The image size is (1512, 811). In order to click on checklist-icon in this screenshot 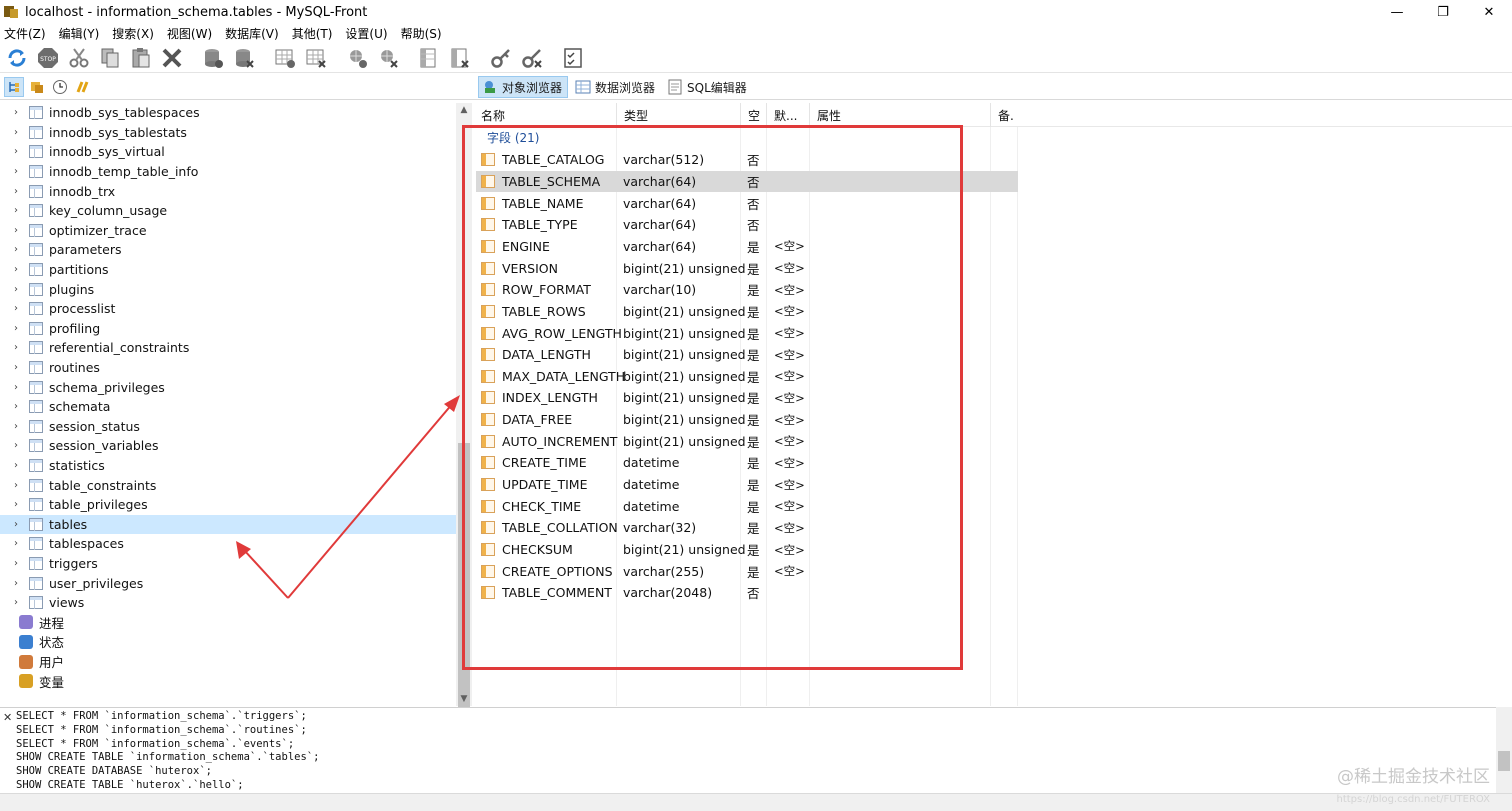, I will do `click(572, 57)`.